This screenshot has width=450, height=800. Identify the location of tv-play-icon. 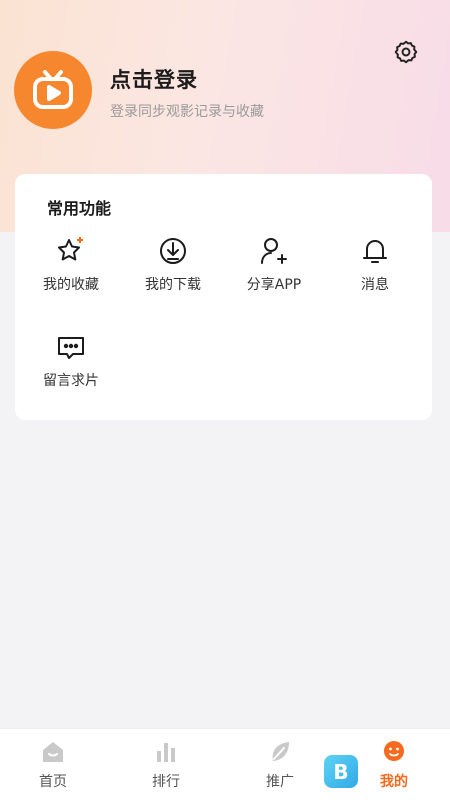
(53, 89).